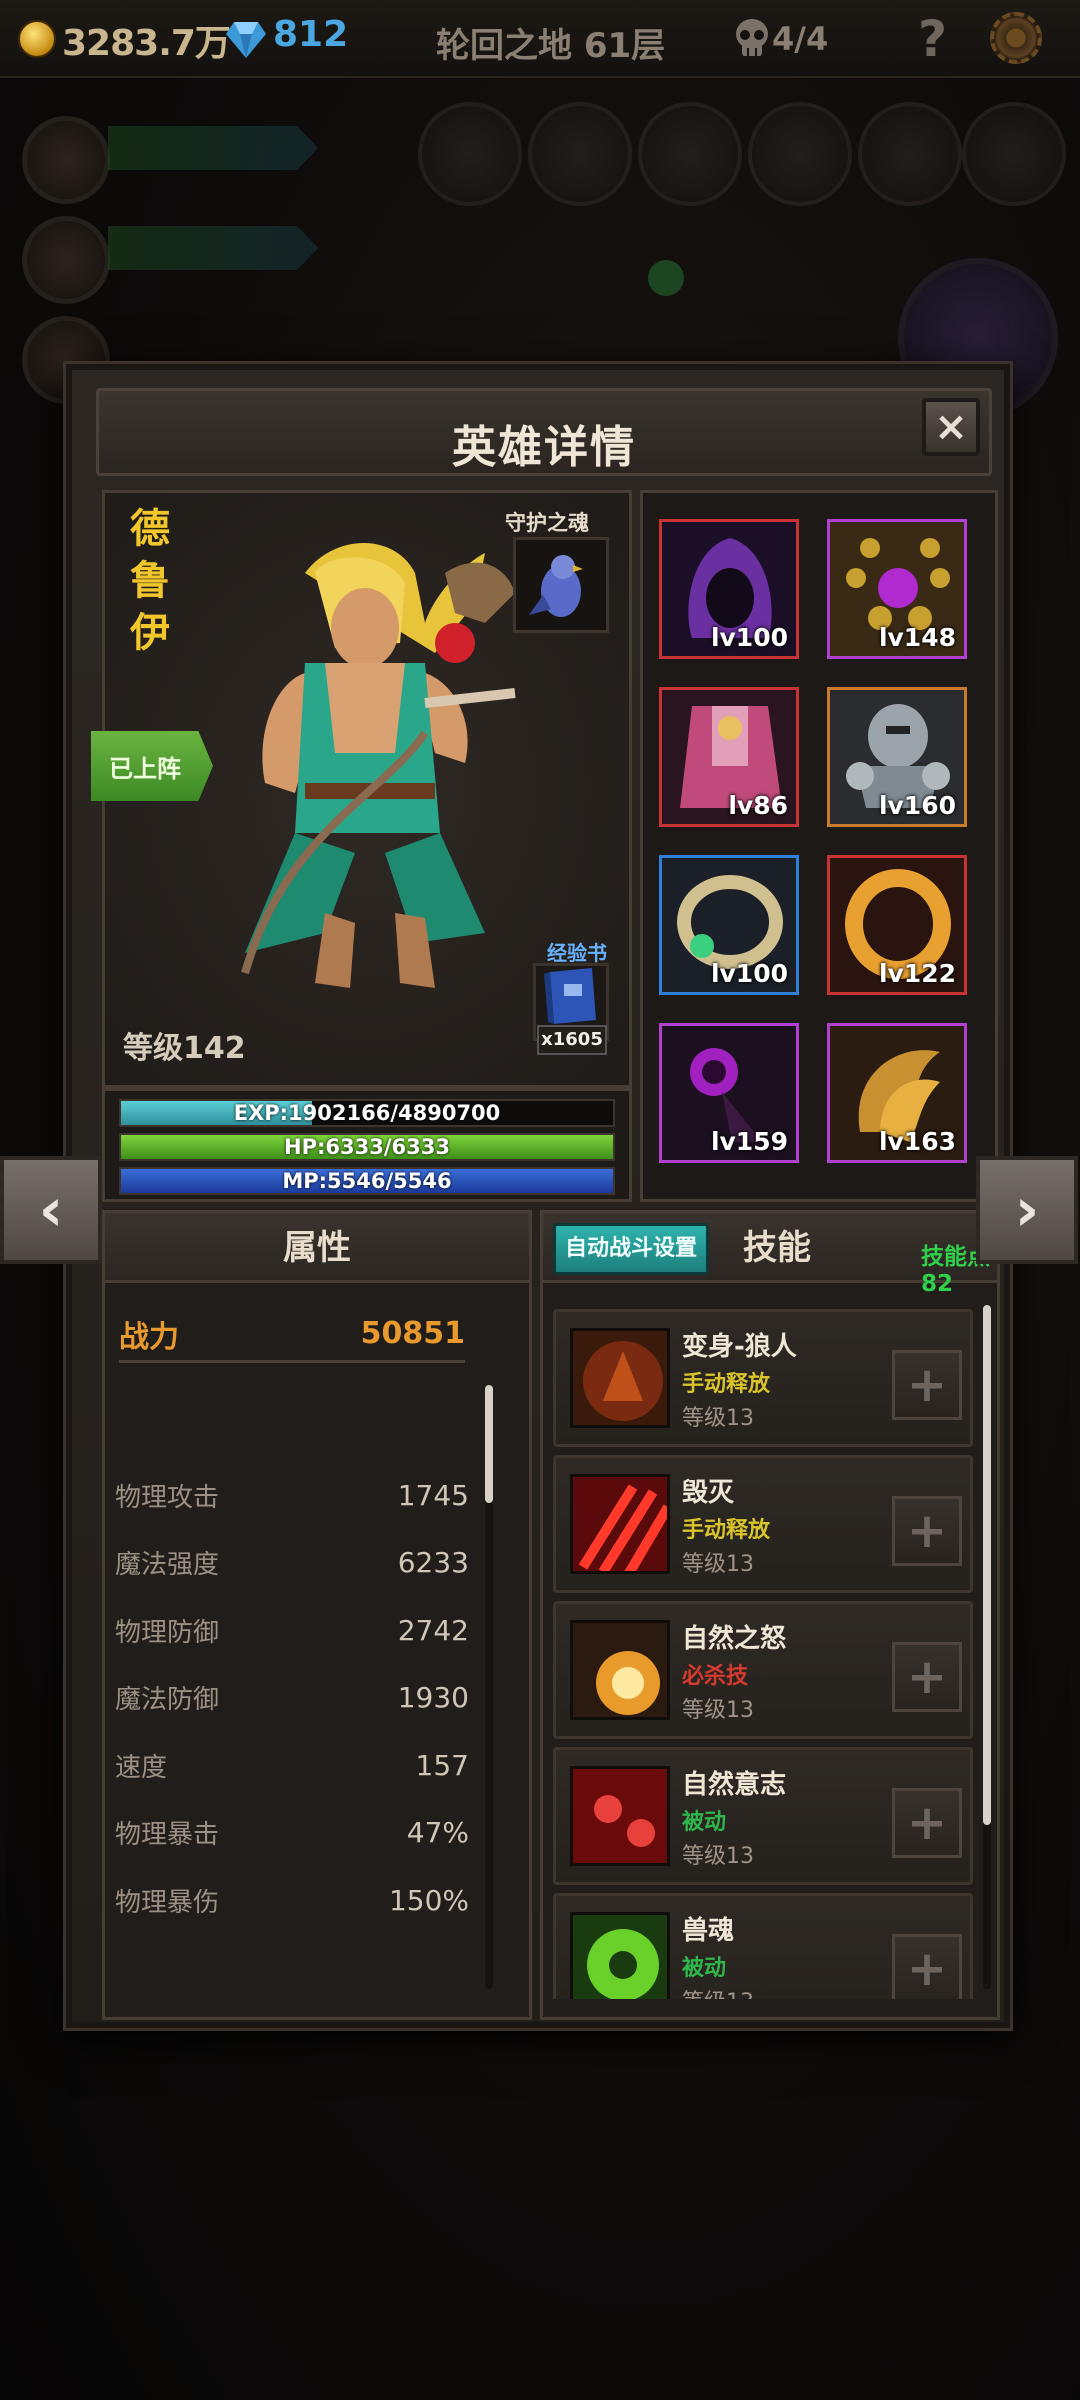 This screenshot has height=2400, width=1080. What do you see at coordinates (570, 996) in the screenshot?
I see `blue-book-icon` at bounding box center [570, 996].